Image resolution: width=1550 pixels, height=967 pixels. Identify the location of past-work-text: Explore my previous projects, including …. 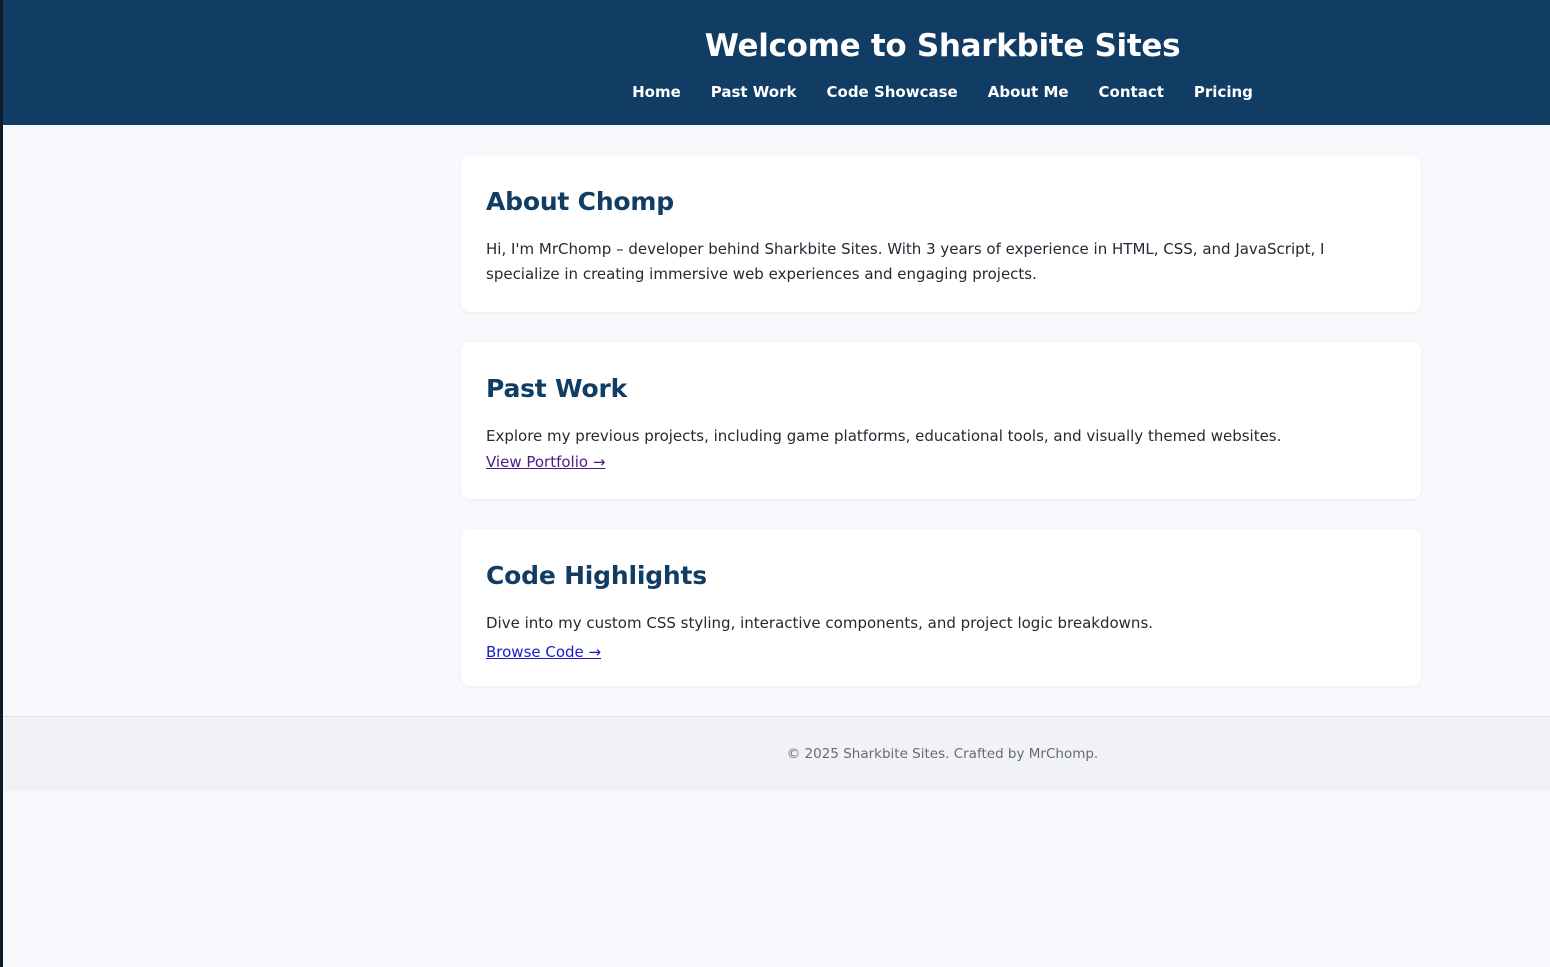
(884, 436).